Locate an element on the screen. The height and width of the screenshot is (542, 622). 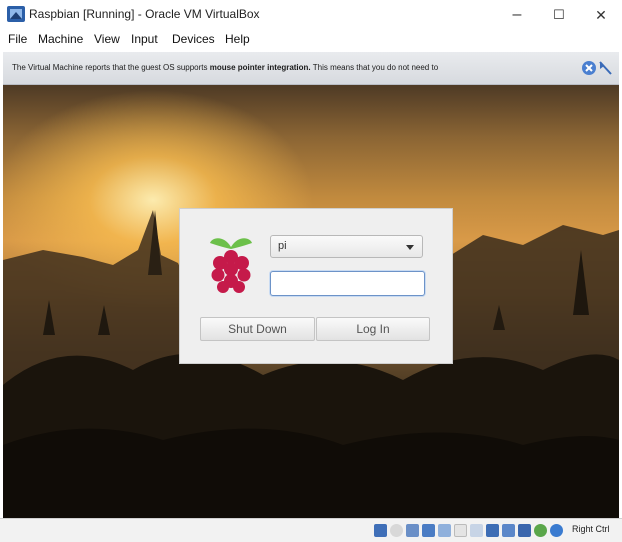
cpu-icon is located at coordinates (524, 530).